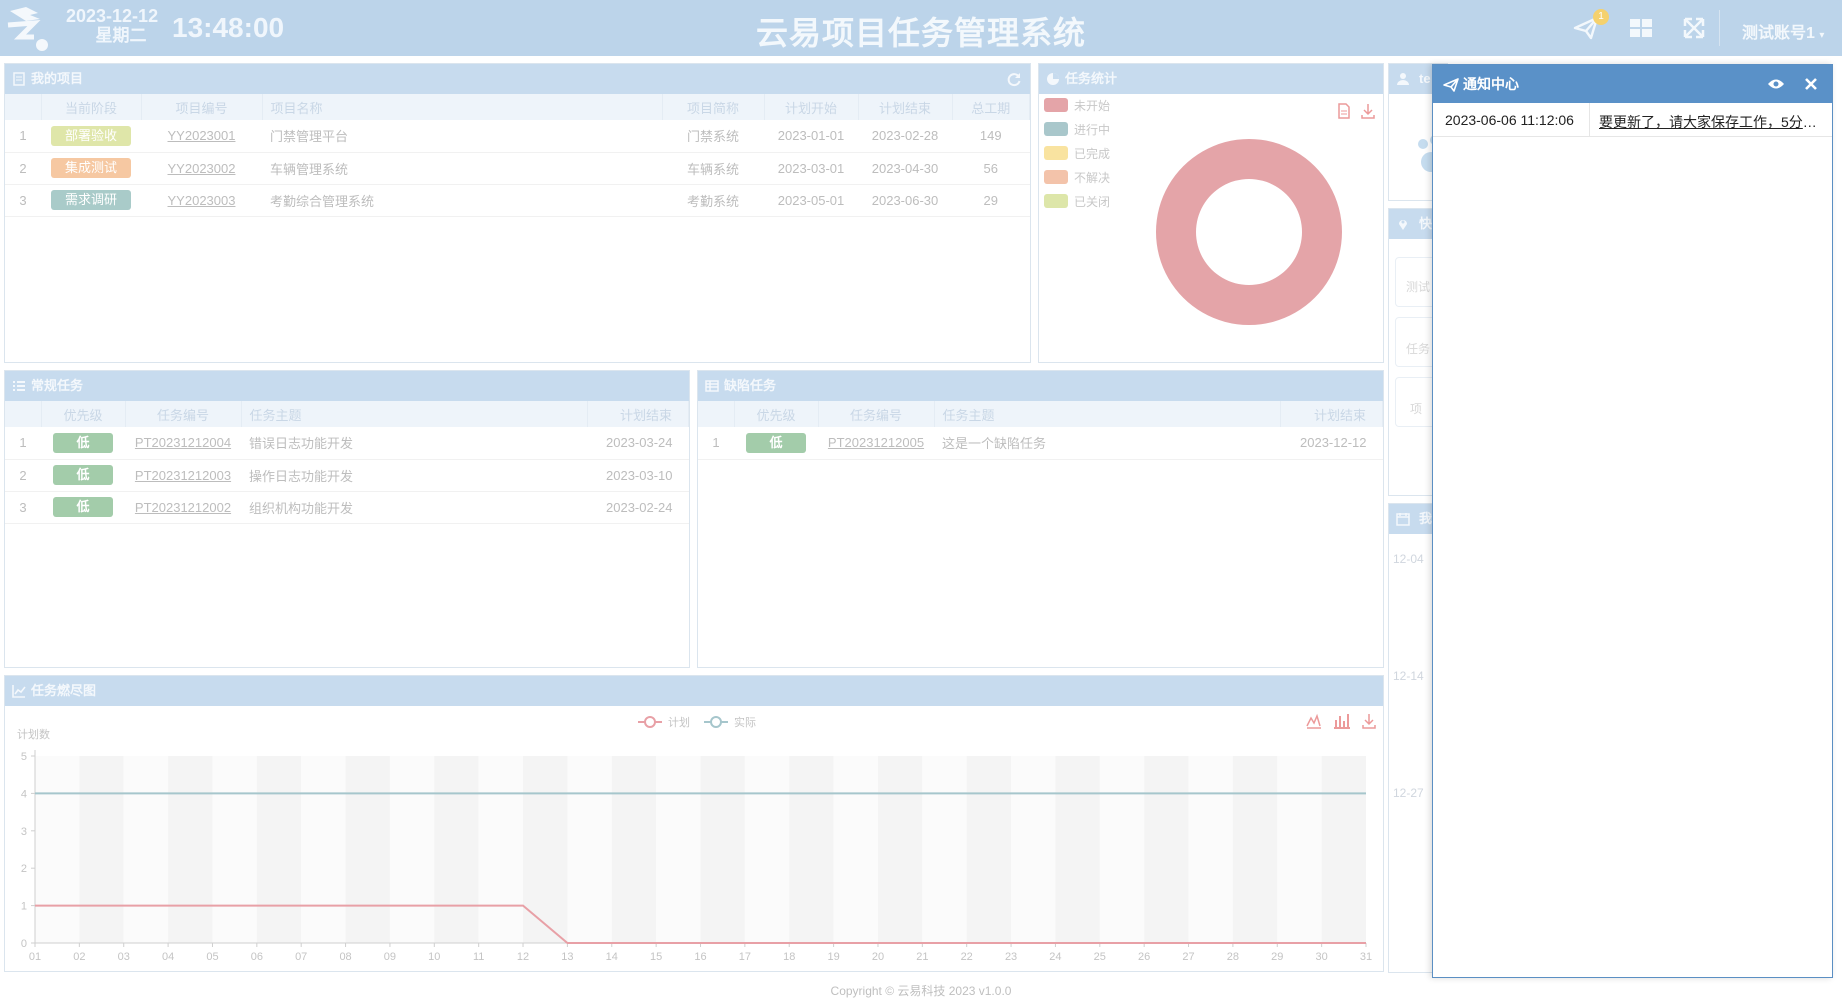 The width and height of the screenshot is (1842, 1007). What do you see at coordinates (434, 957) in the screenshot?
I see `x-tick-label: 10` at bounding box center [434, 957].